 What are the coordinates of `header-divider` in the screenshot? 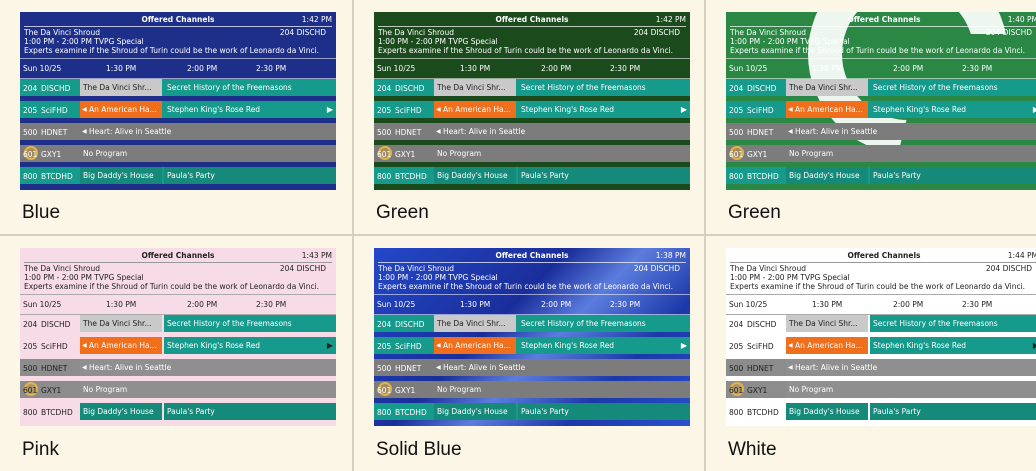 It's located at (178, 26).